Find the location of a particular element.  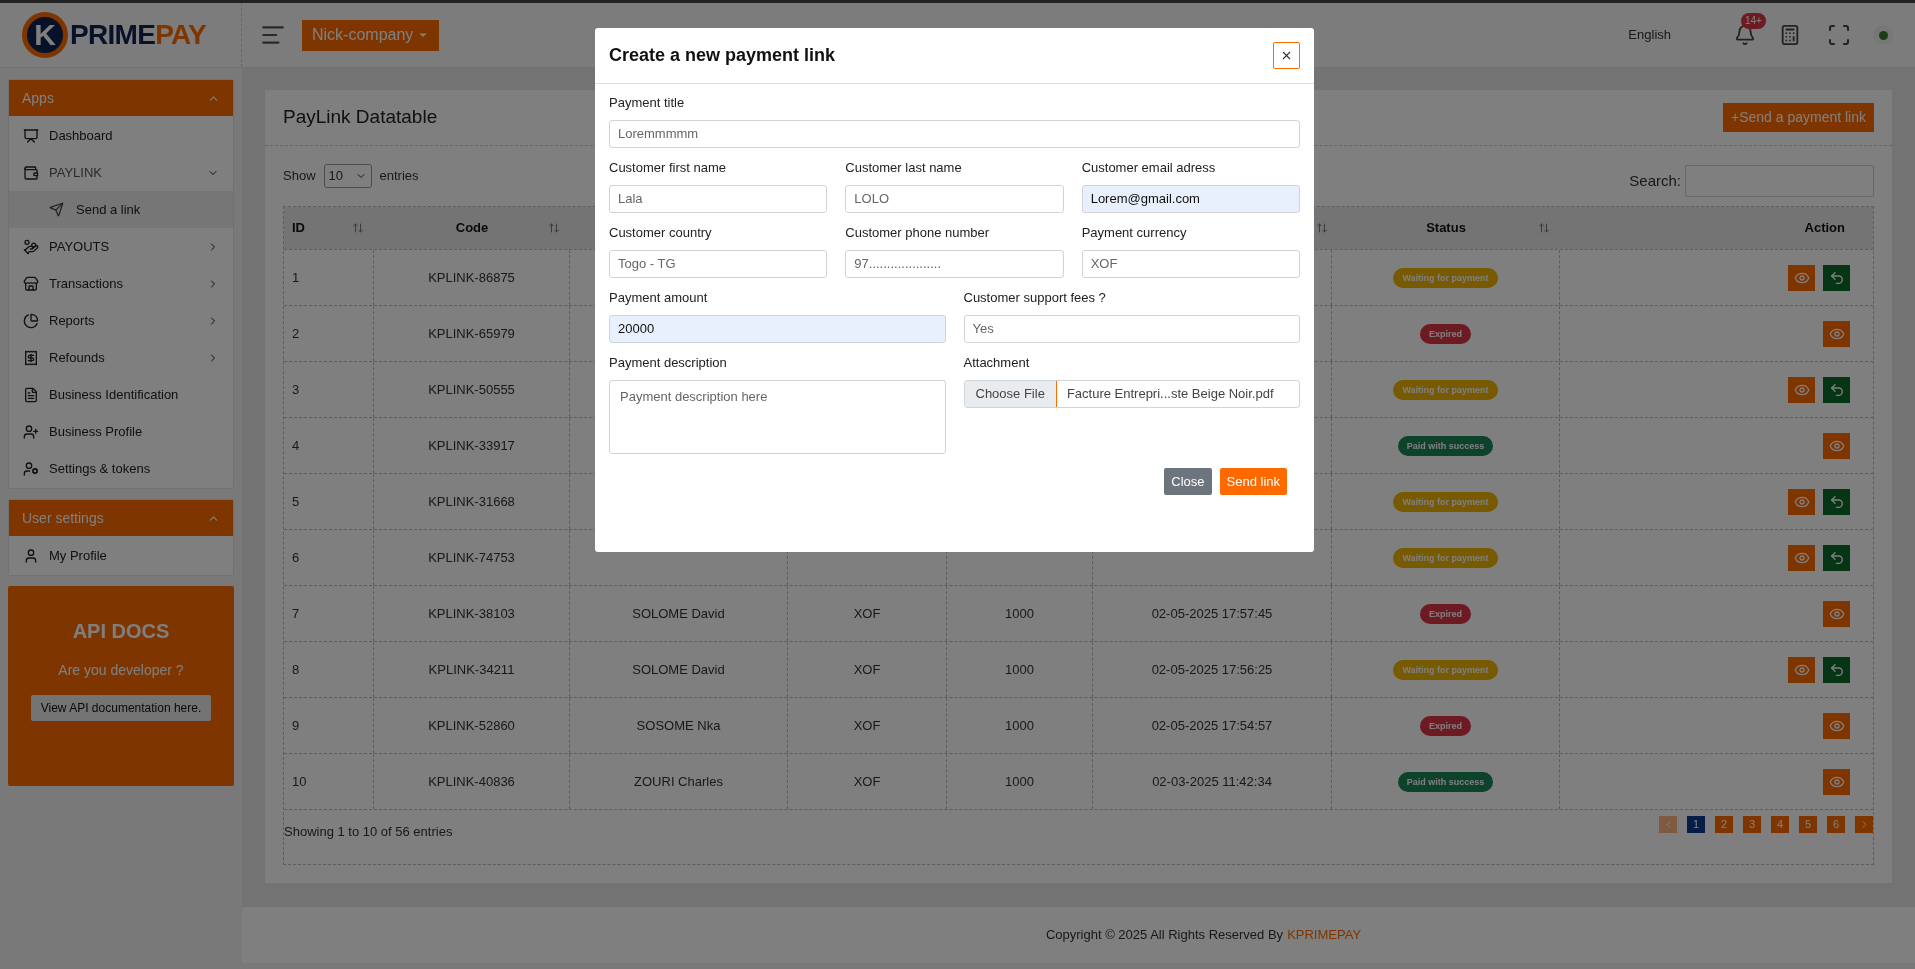

sidebar-item: Dashboard is located at coordinates (121, 135).